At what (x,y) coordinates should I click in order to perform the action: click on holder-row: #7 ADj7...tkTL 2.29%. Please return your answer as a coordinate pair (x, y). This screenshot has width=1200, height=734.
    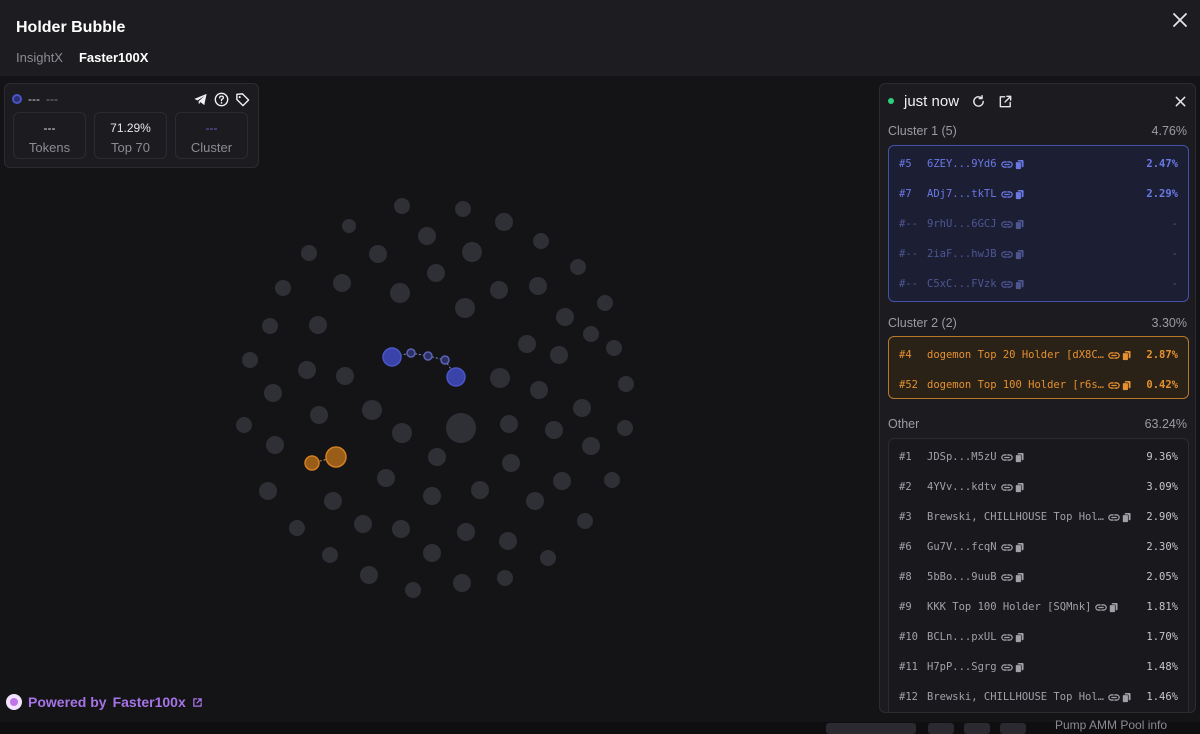
    Looking at the image, I should click on (1038, 194).